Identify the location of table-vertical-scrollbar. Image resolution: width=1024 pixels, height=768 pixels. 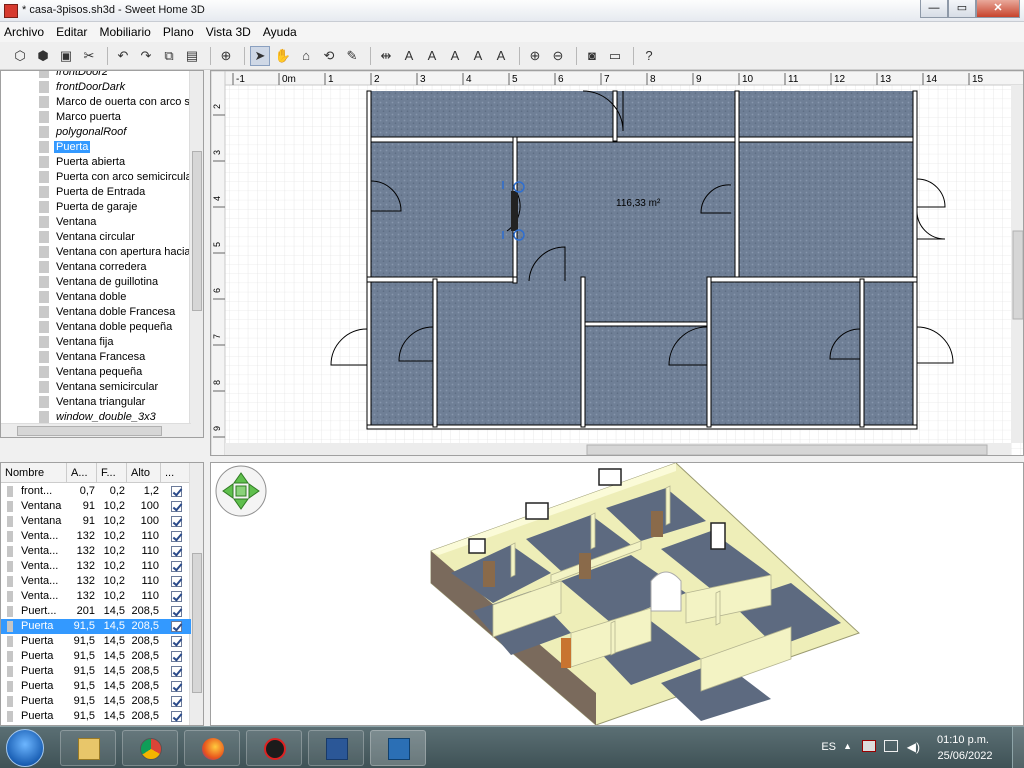
(196, 594).